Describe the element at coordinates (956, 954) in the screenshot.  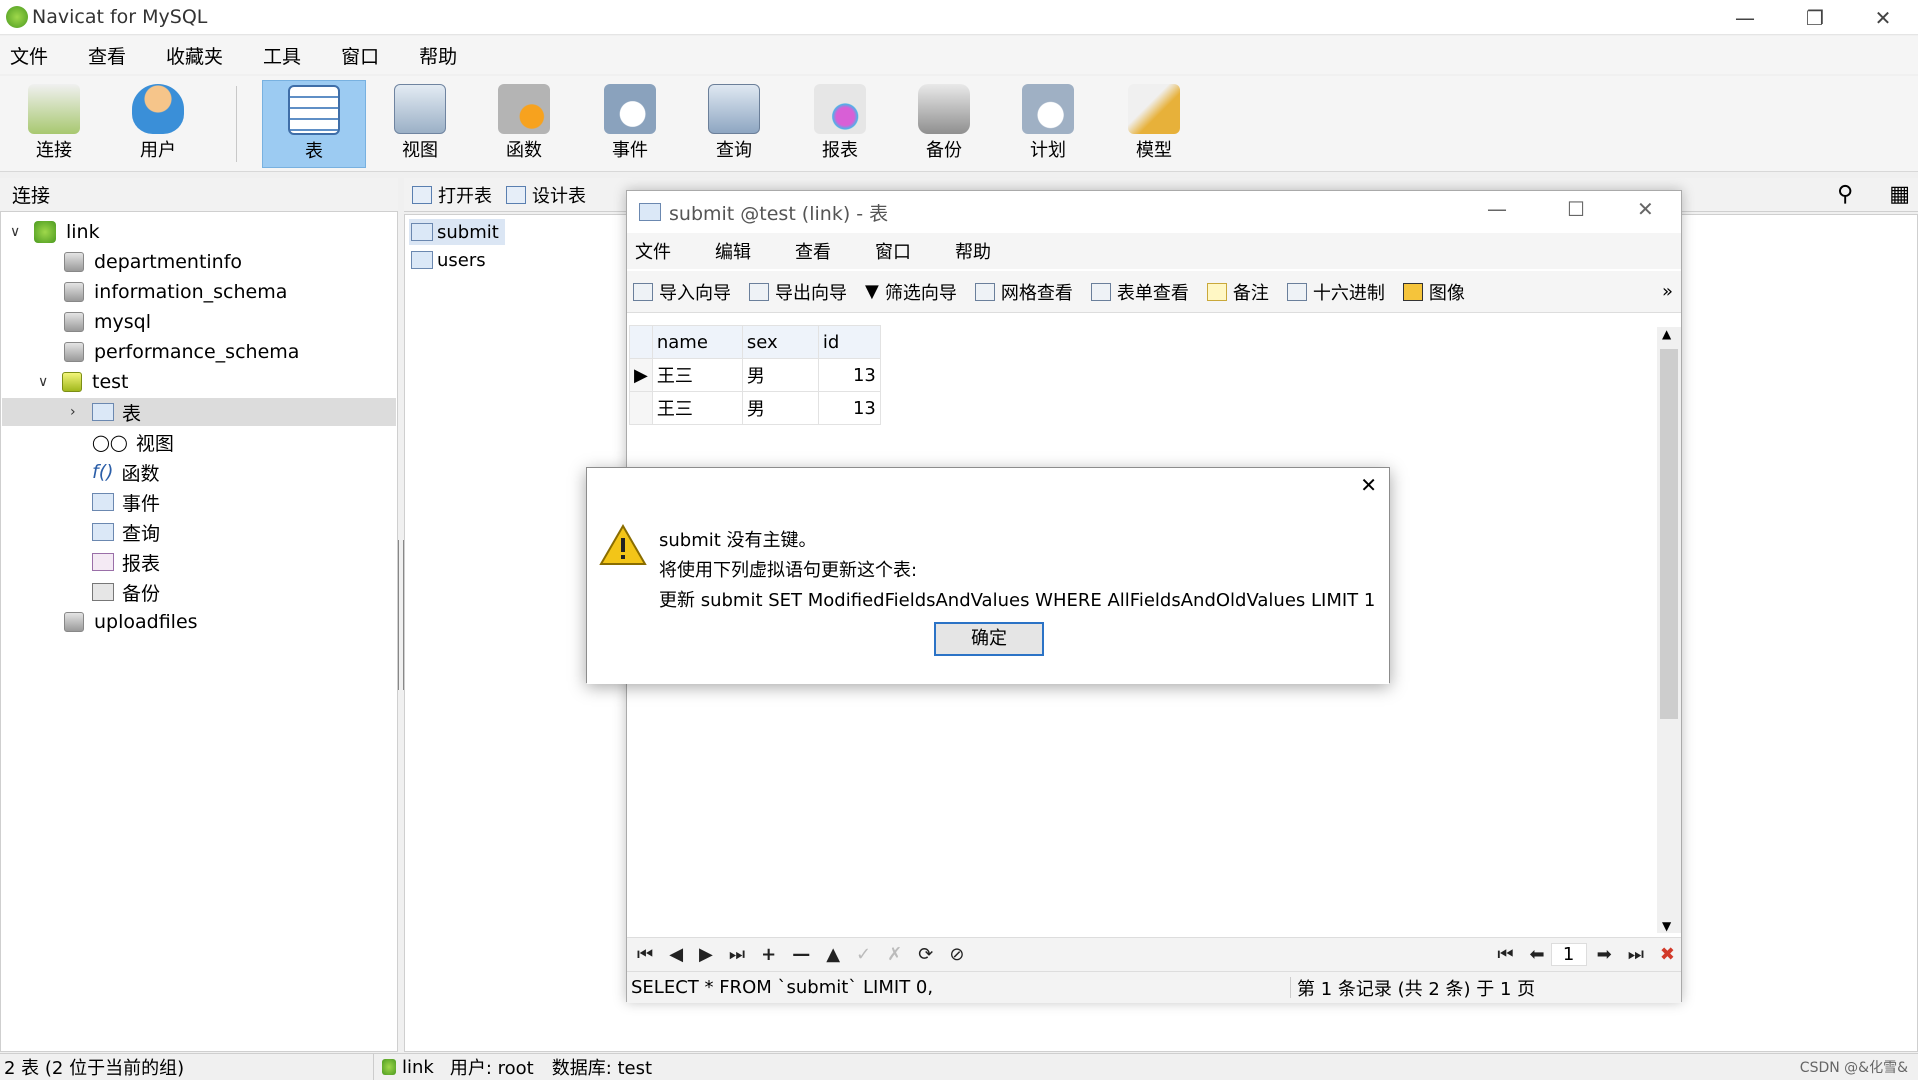
I see `stop-icon: ⊘` at that location.